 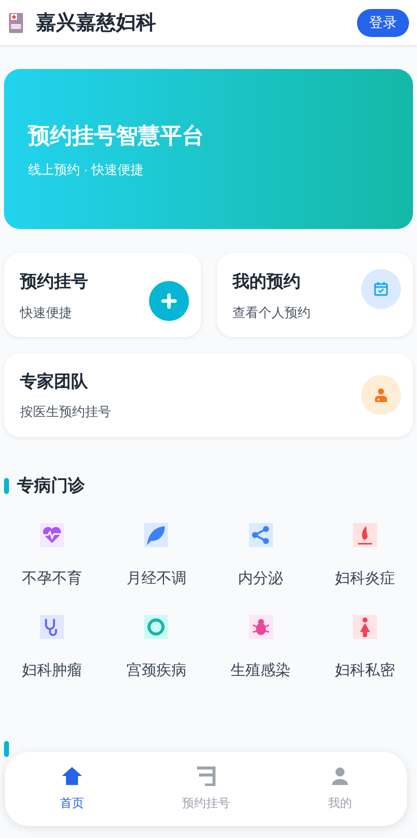 What do you see at coordinates (72, 776) in the screenshot?
I see `home-icon` at bounding box center [72, 776].